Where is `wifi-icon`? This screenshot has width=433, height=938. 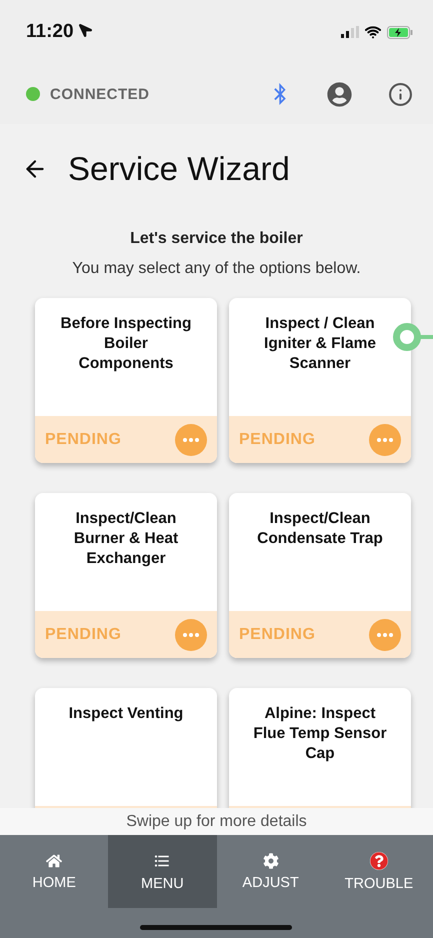
wifi-icon is located at coordinates (373, 32).